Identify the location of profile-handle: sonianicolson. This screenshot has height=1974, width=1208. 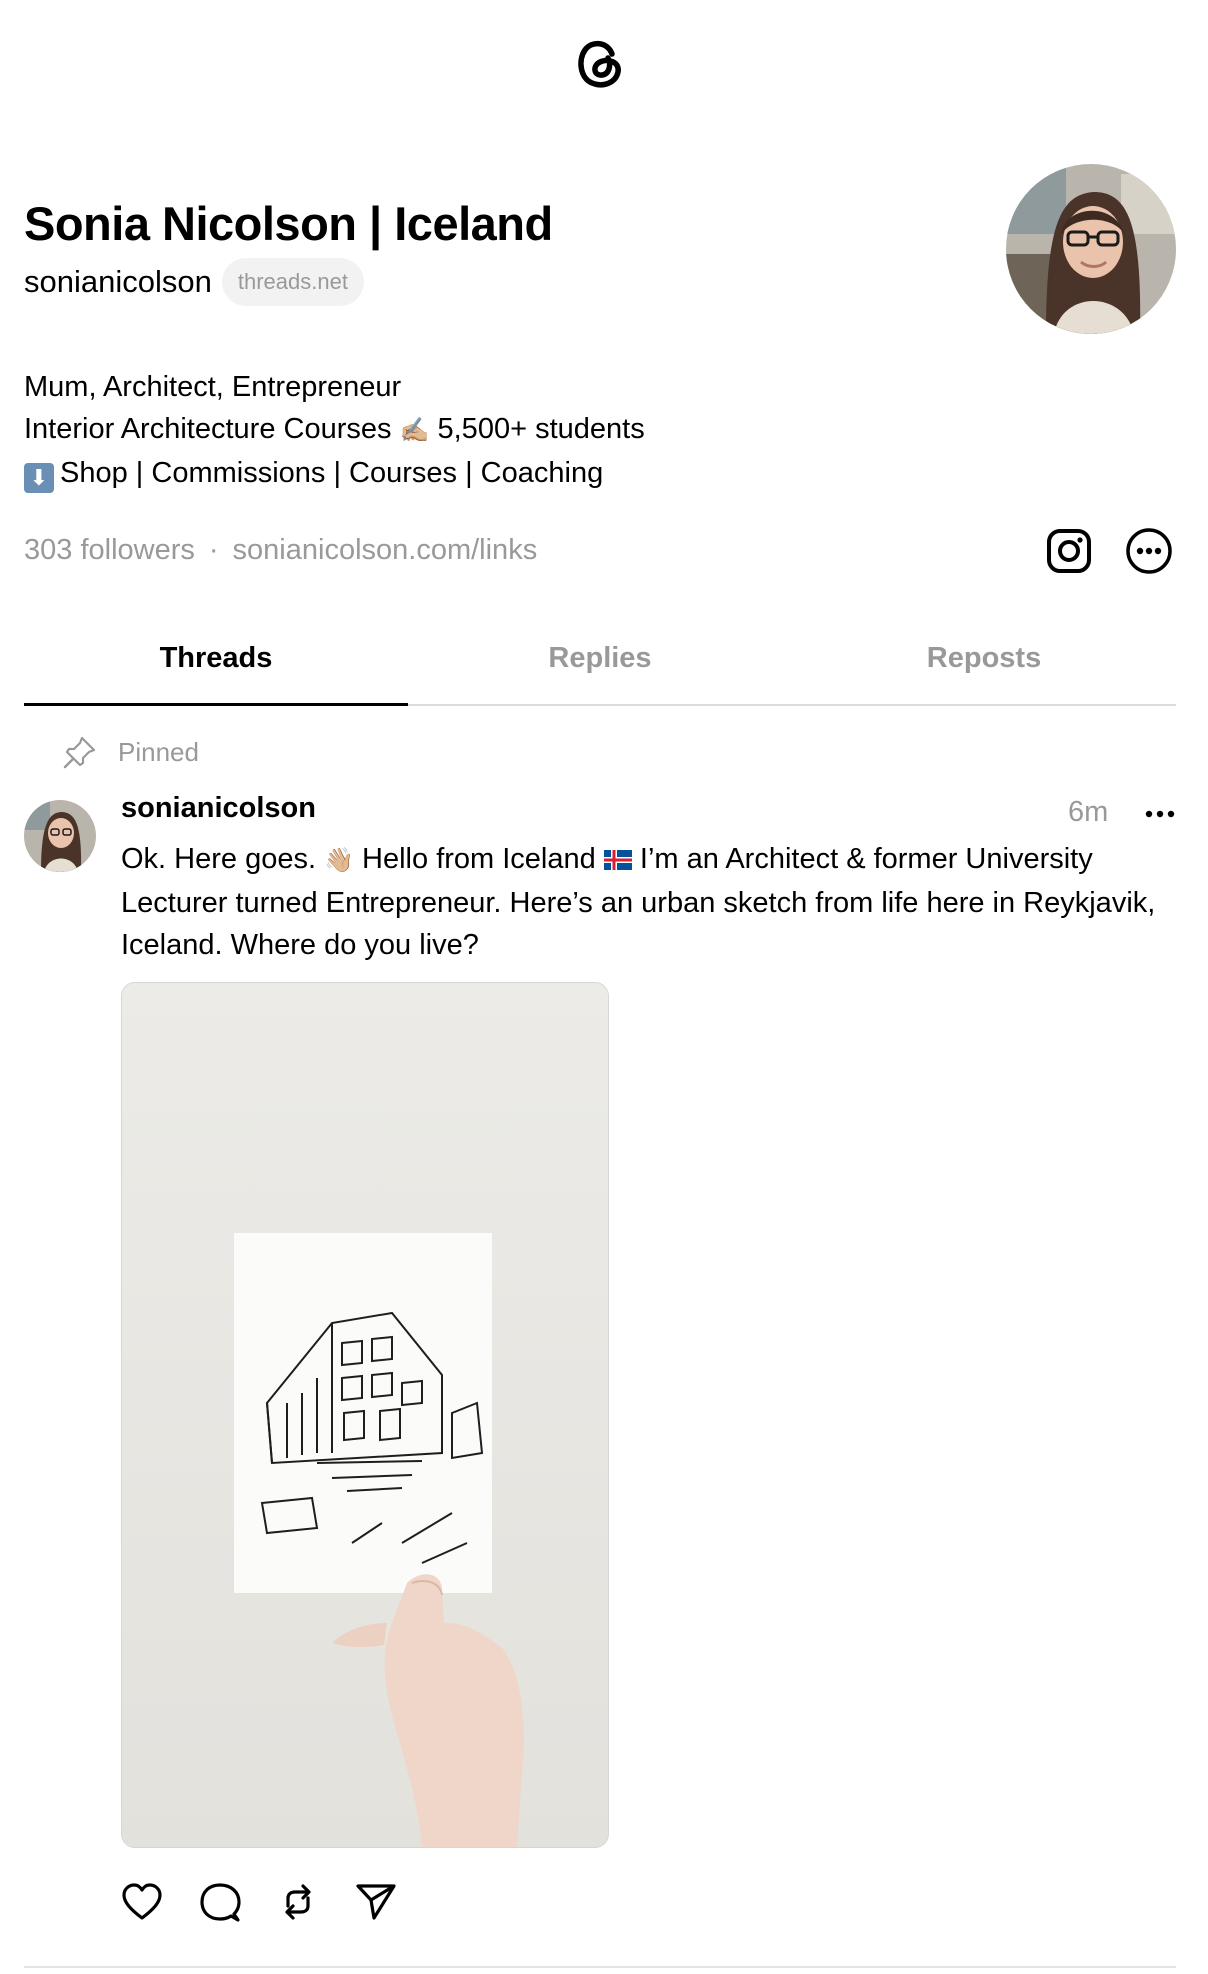
(118, 281).